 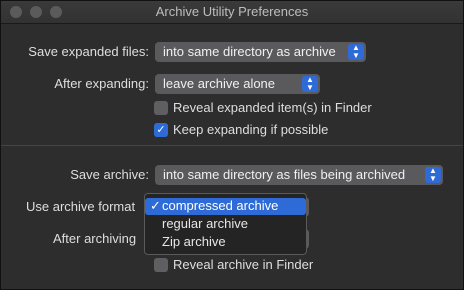 I want to click on keep-expanding-checkbox: ✓, so click(x=161, y=130).